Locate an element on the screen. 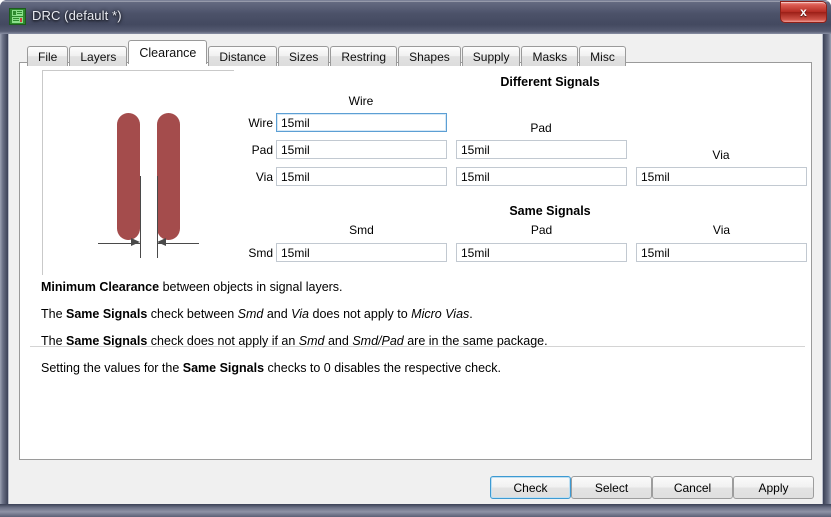 The width and height of the screenshot is (831, 517). desc1-bold: Minimum Clearance is located at coordinates (100, 287).